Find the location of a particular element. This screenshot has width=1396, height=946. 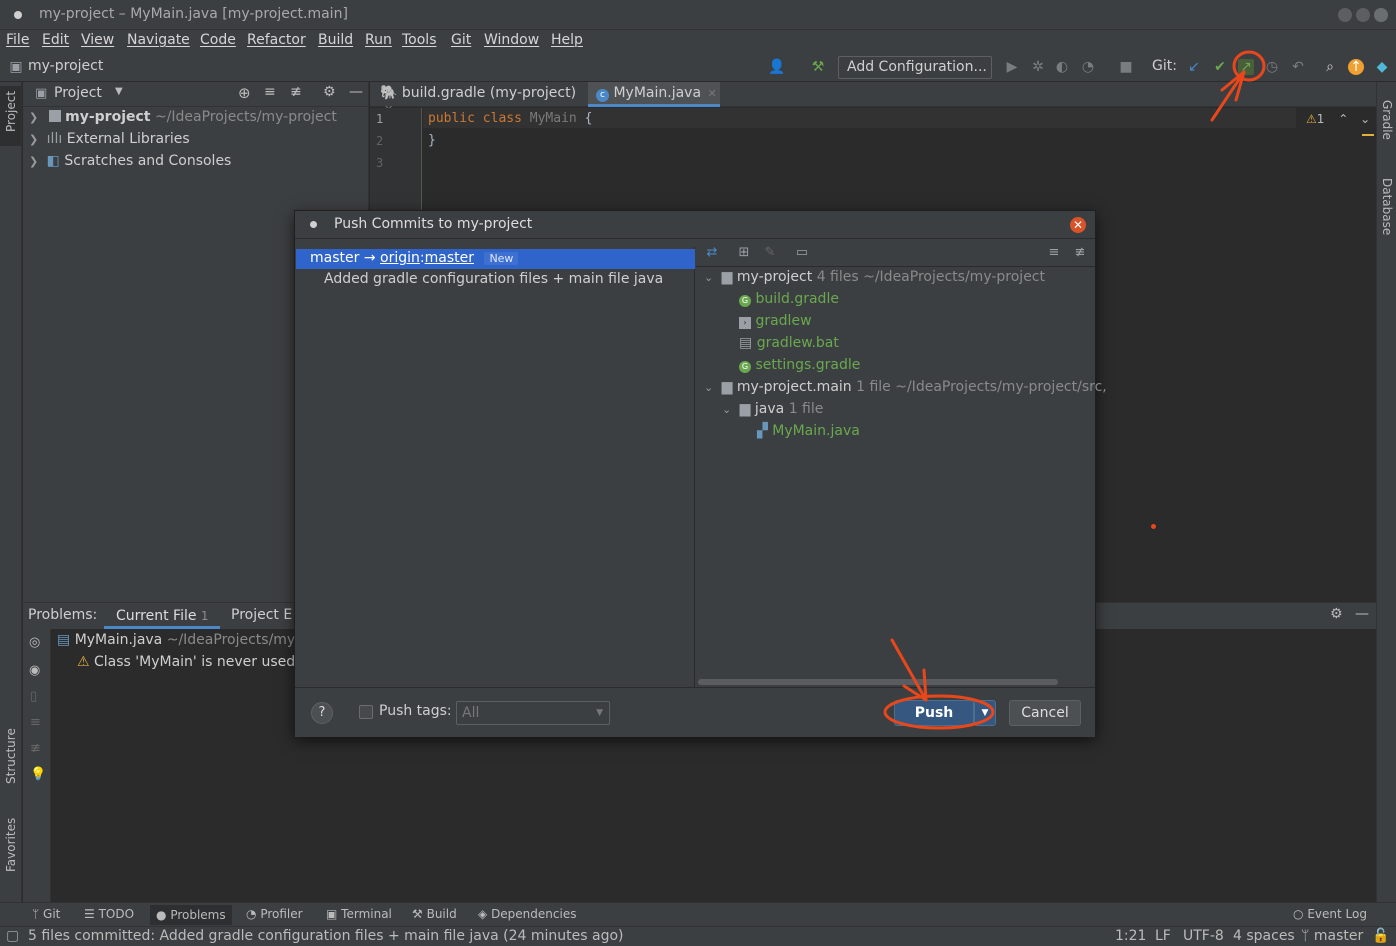

push-options-dropdown: ▼ is located at coordinates (985, 713).